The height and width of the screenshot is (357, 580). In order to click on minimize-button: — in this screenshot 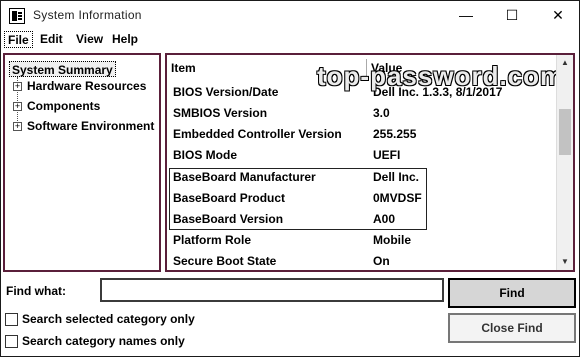, I will do `click(466, 15)`.